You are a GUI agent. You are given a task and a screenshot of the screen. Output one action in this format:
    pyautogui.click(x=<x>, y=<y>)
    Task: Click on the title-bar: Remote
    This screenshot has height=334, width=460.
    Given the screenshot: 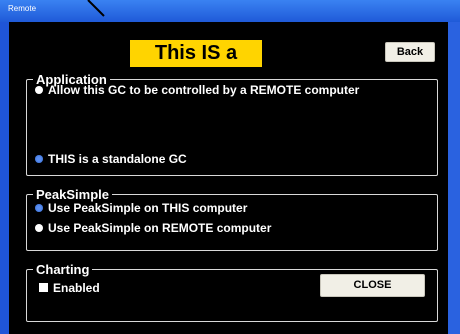 What is the action you would take?
    pyautogui.click(x=230, y=11)
    